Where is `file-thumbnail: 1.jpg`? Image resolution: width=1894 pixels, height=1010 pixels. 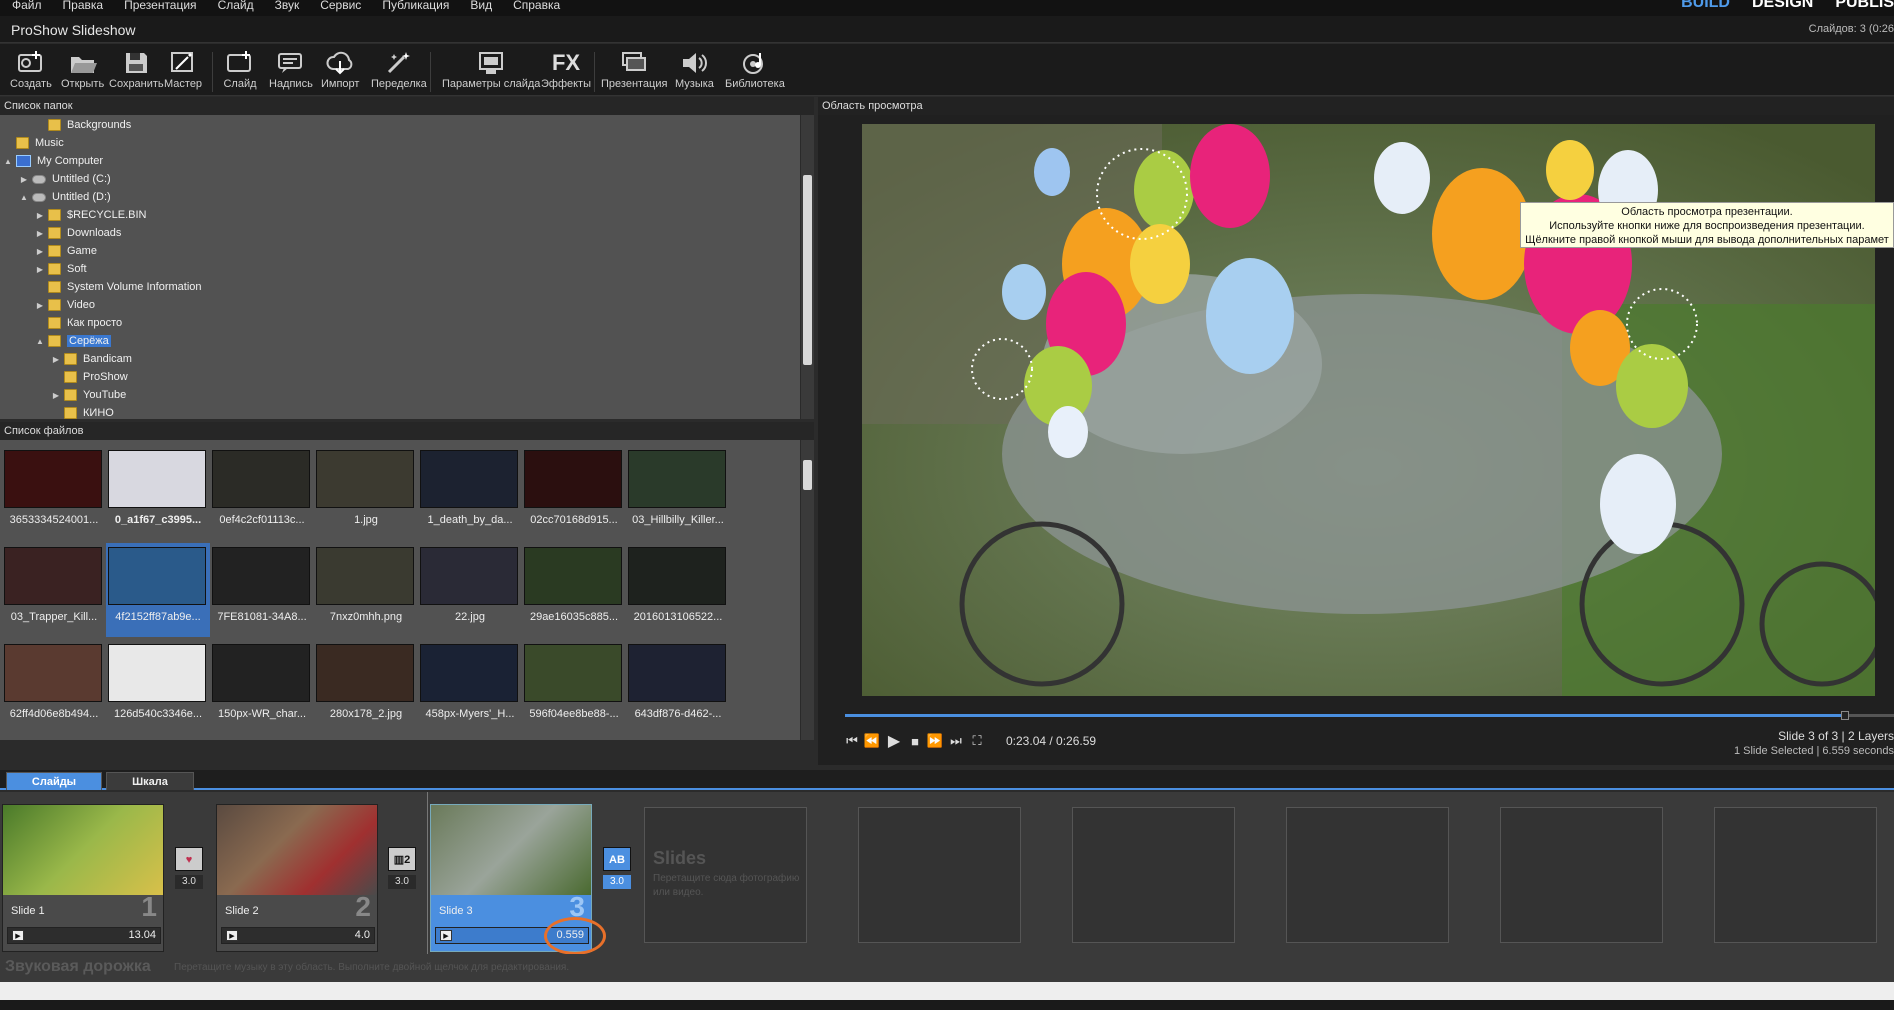
file-thumbnail: 1.jpg is located at coordinates (366, 493).